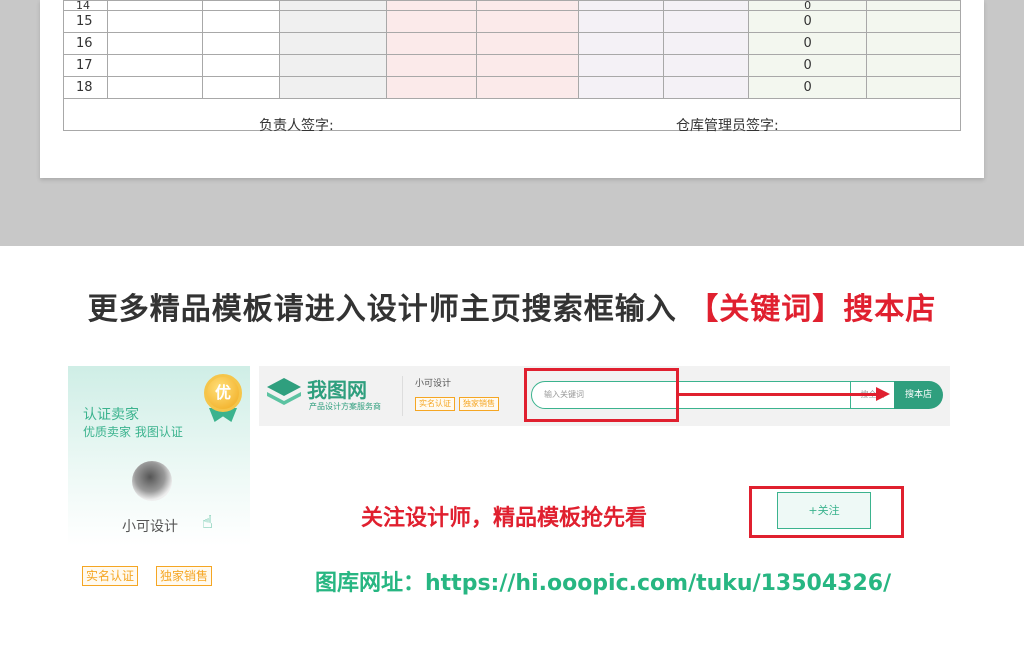  What do you see at coordinates (812, 309) in the screenshot?
I see `headline-highlight: 【关键词】搜本店` at bounding box center [812, 309].